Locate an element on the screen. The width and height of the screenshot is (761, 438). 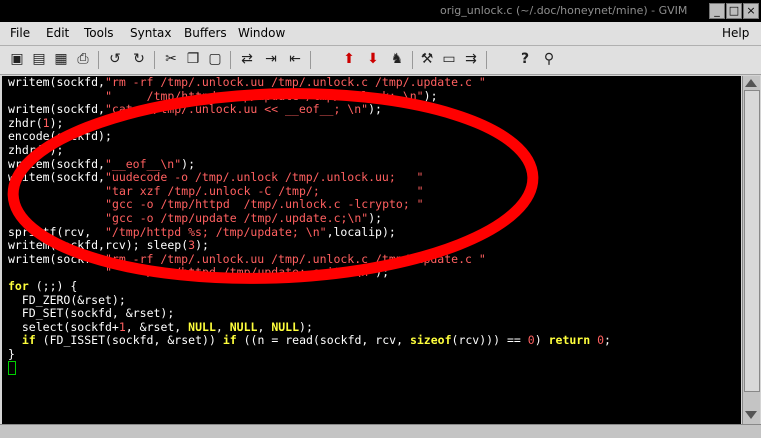
close-button: × is located at coordinates (751, 11).